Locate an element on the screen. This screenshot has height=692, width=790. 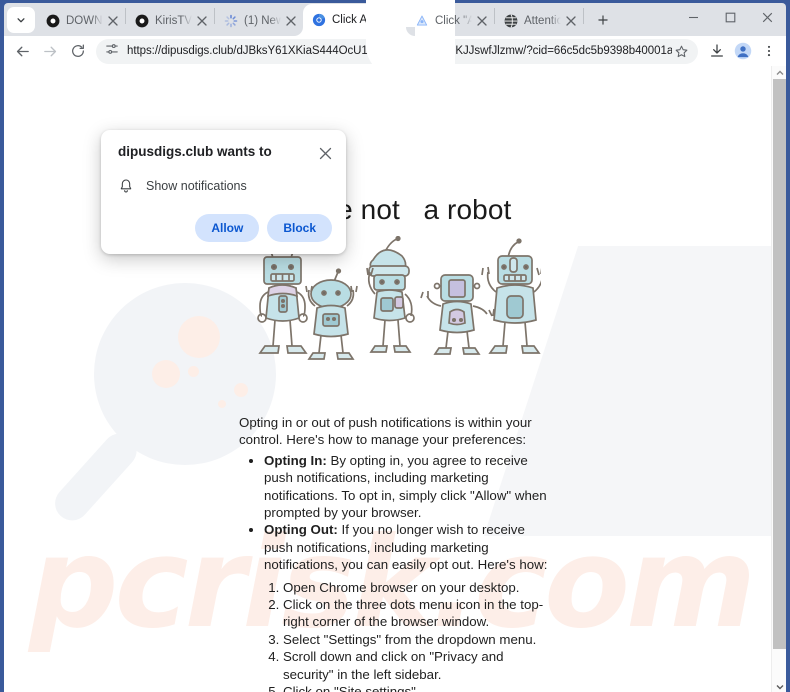
back-button is located at coordinates (22, 51).